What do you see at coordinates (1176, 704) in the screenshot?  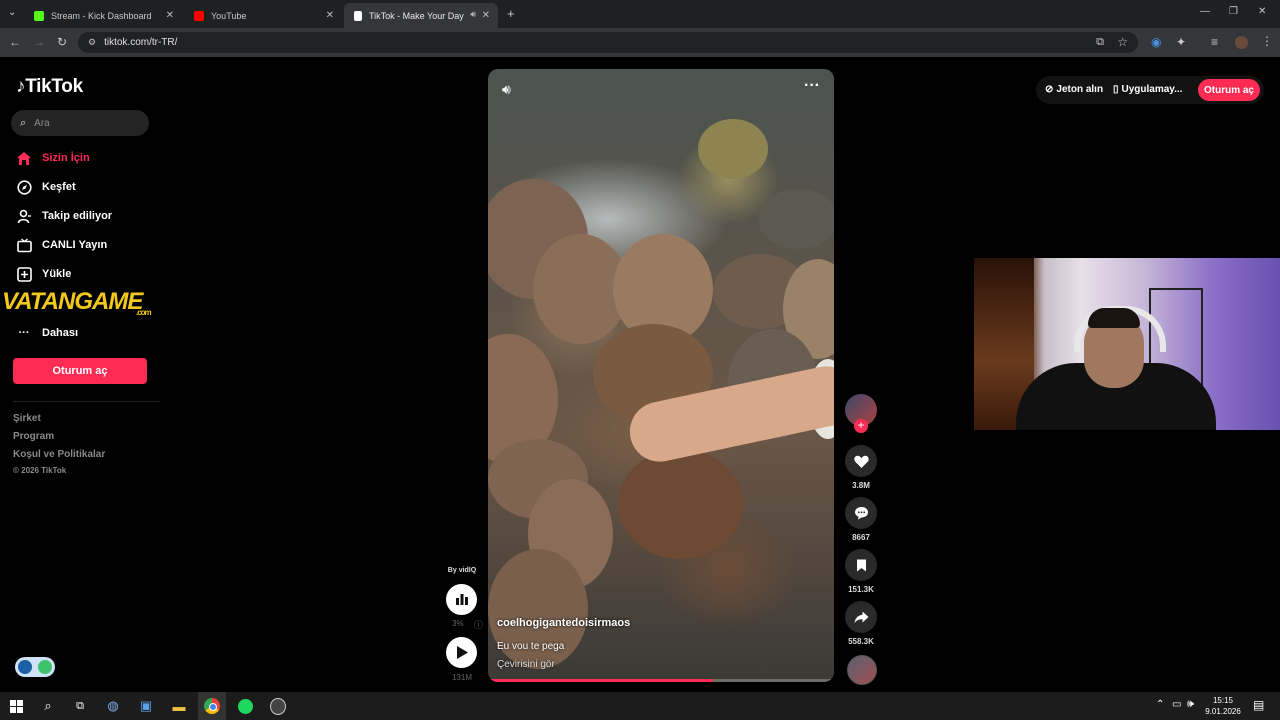 I see `network-icon: ▭` at bounding box center [1176, 704].